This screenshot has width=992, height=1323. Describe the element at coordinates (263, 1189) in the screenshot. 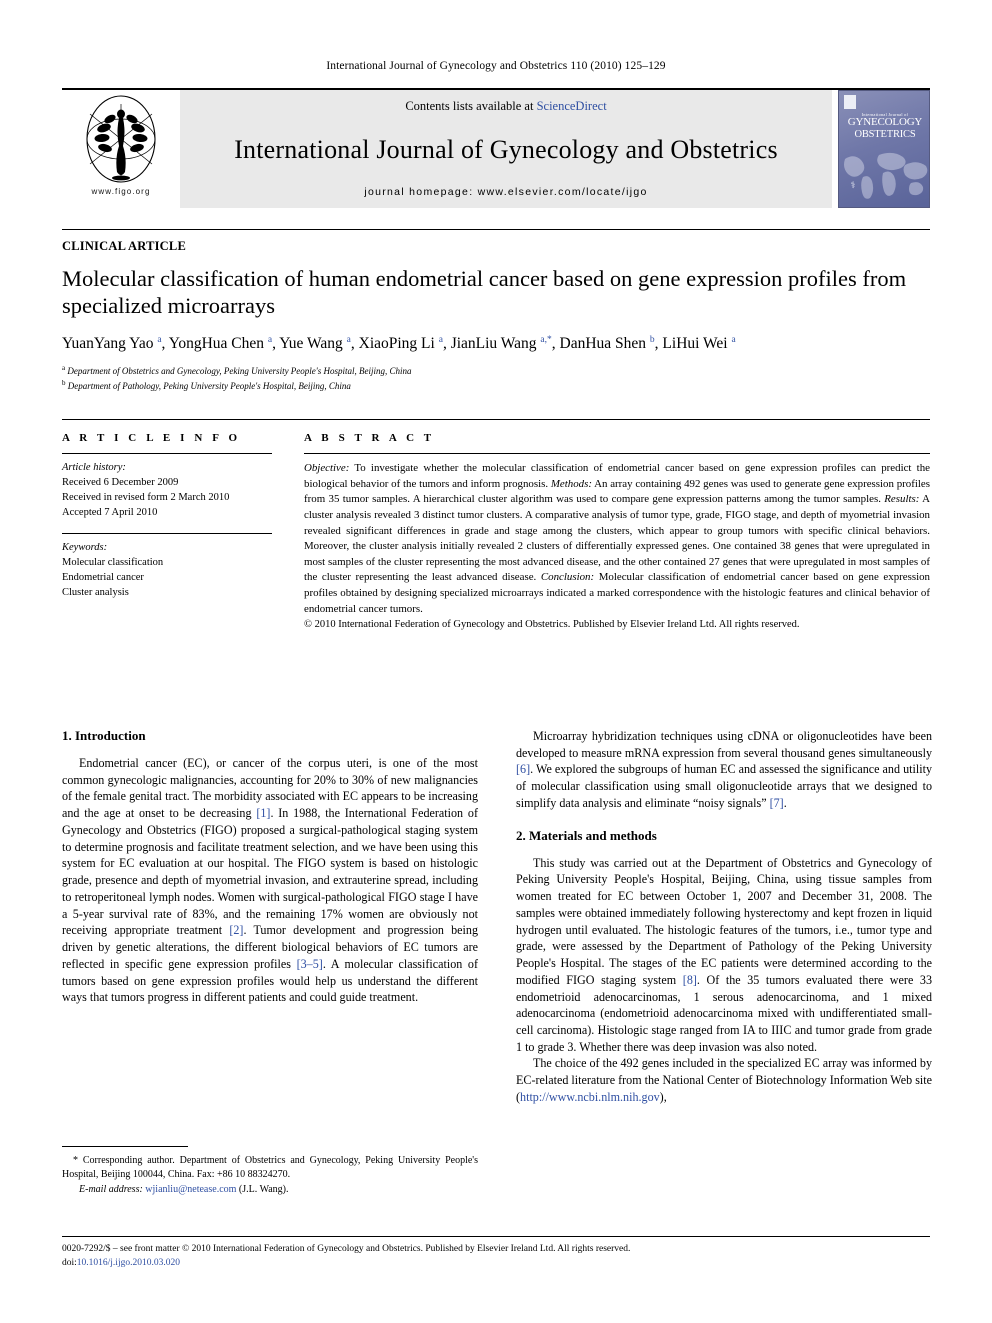

I see `email-owner: (J.L. Wang).` at that location.